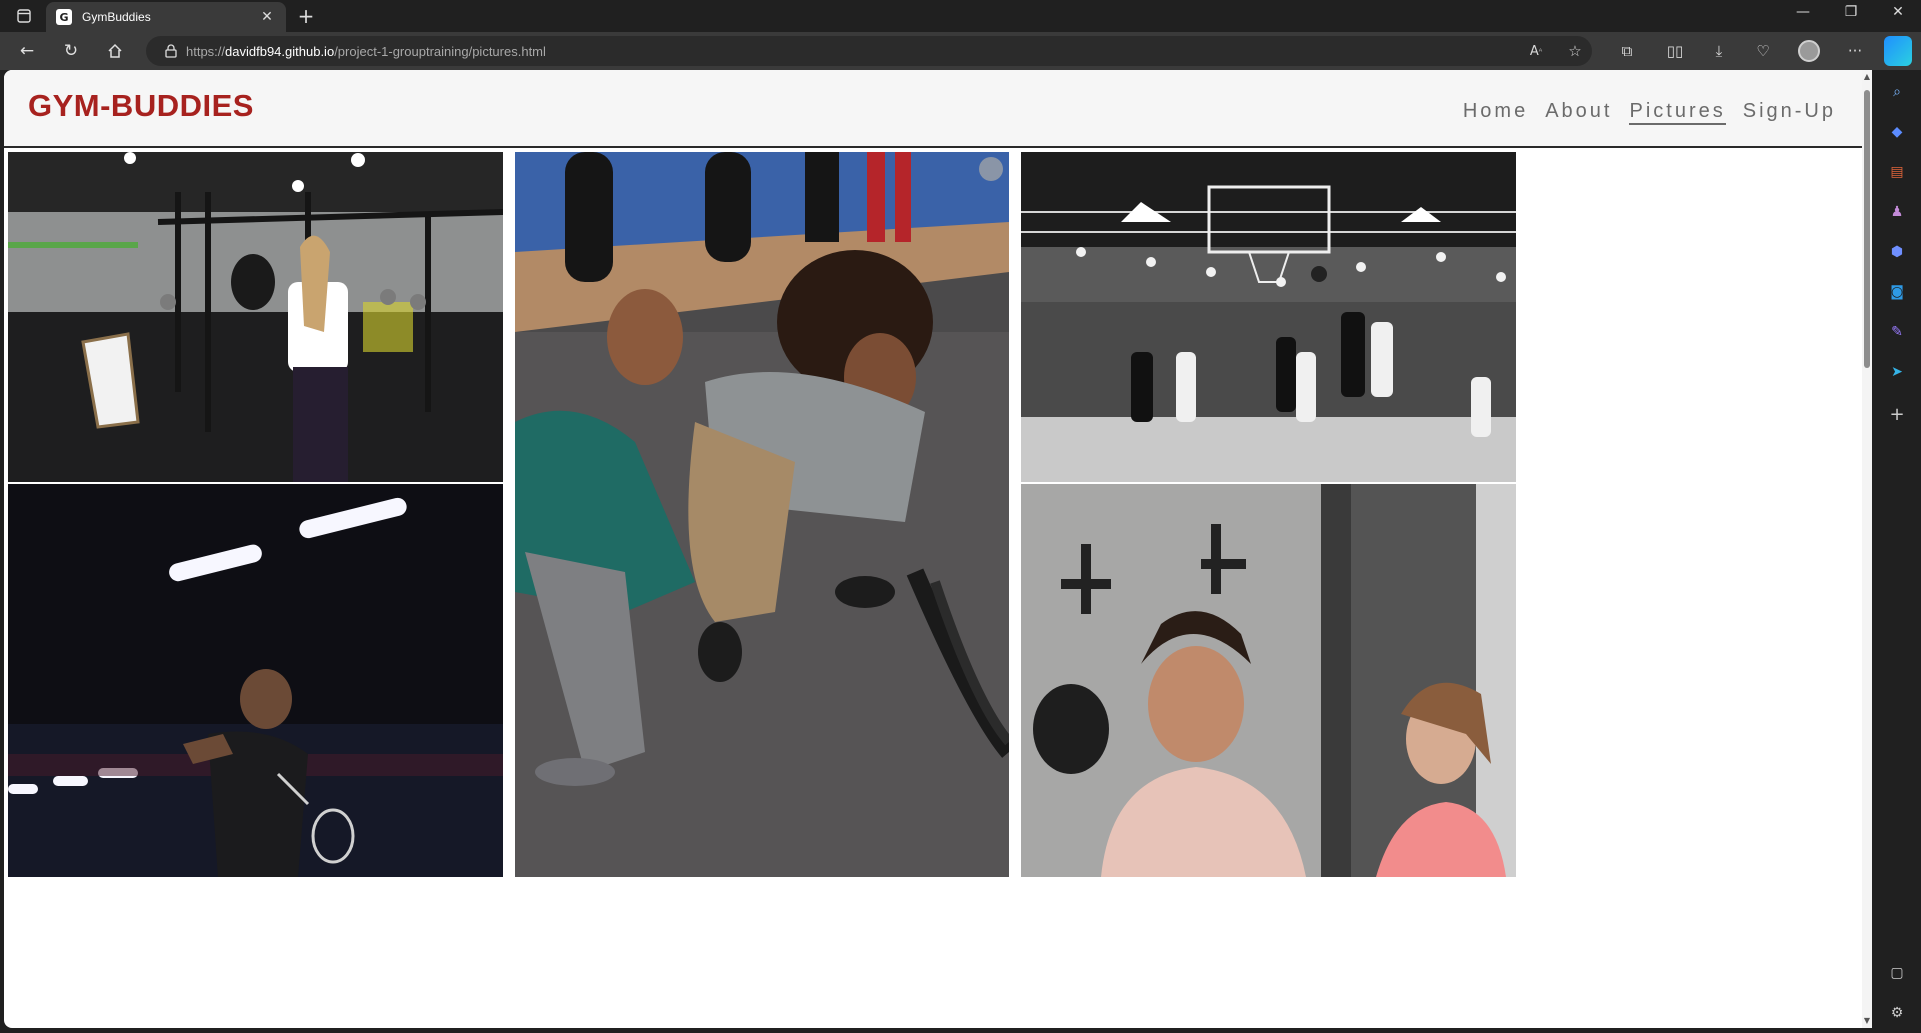  Describe the element at coordinates (1268, 317) in the screenshot. I see `gallery-photo-basketball` at that location.